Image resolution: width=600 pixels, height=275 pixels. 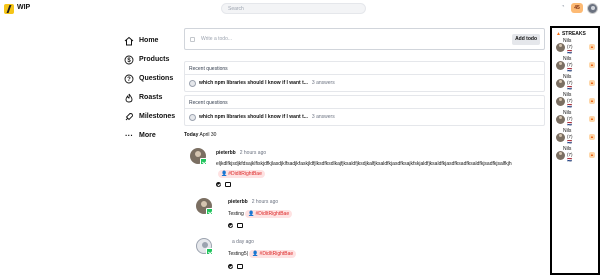 What do you see at coordinates (526, 39) in the screenshot?
I see `add-todo-button: Add todo` at bounding box center [526, 39].